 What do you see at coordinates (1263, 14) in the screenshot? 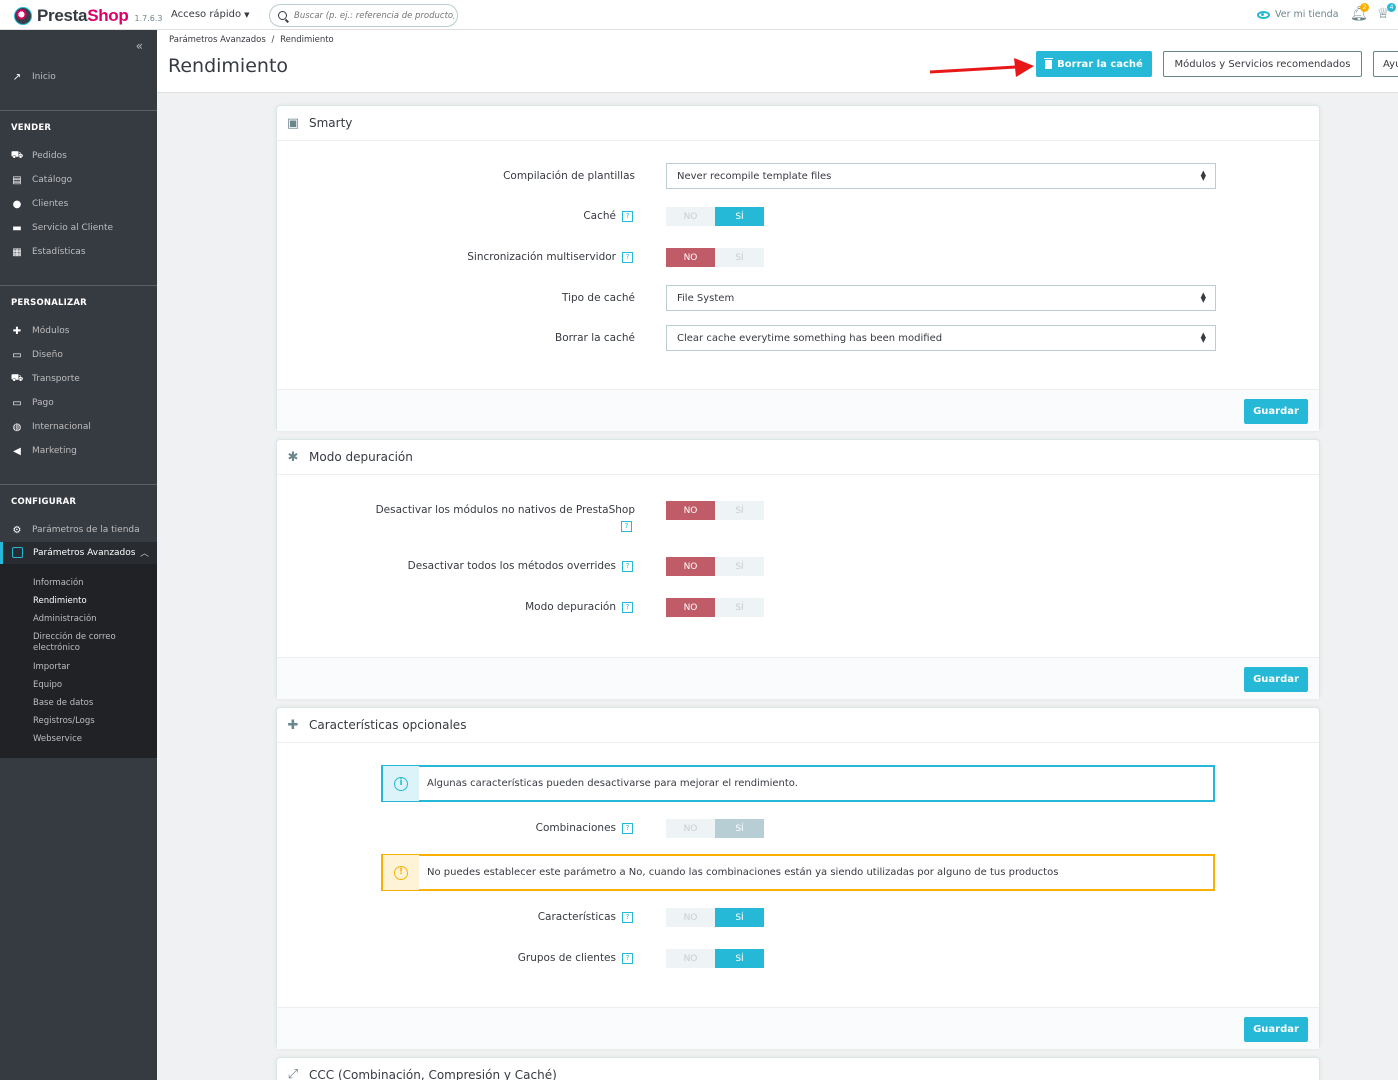
I see `eye-icon` at bounding box center [1263, 14].